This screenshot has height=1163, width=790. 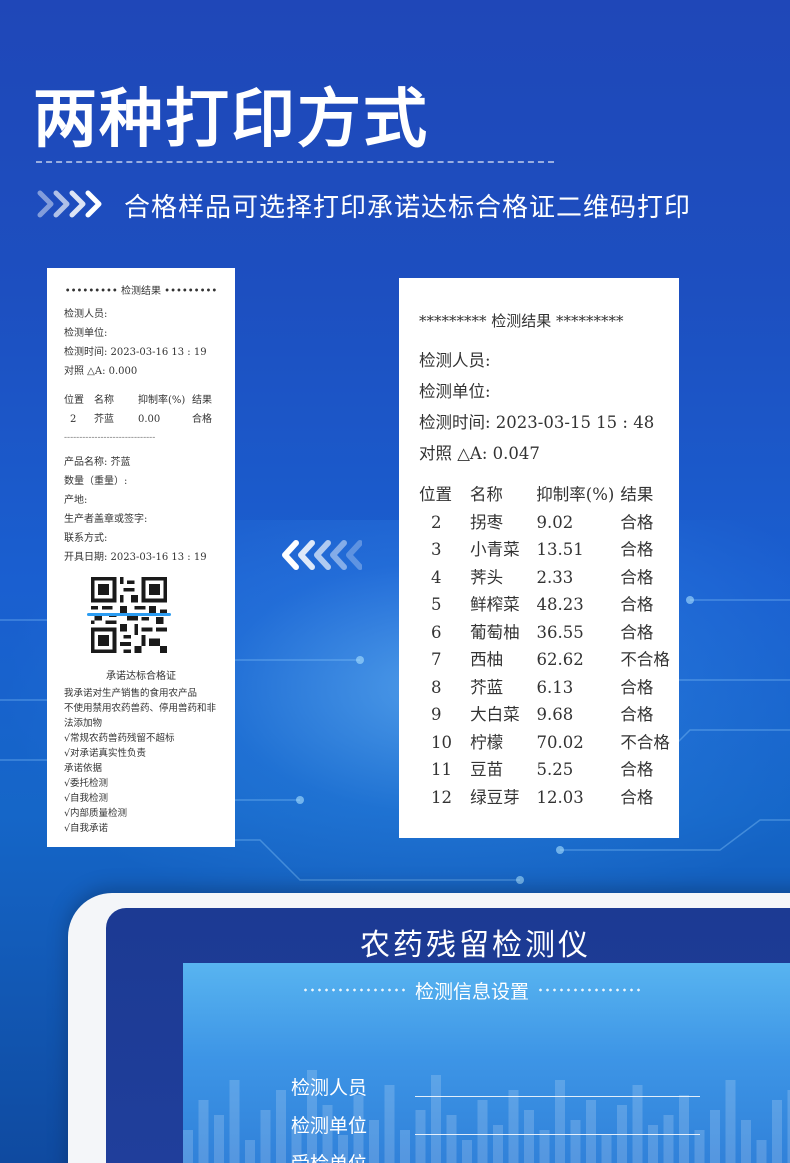 I want to click on cell-name: 荠头, so click(x=487, y=577).